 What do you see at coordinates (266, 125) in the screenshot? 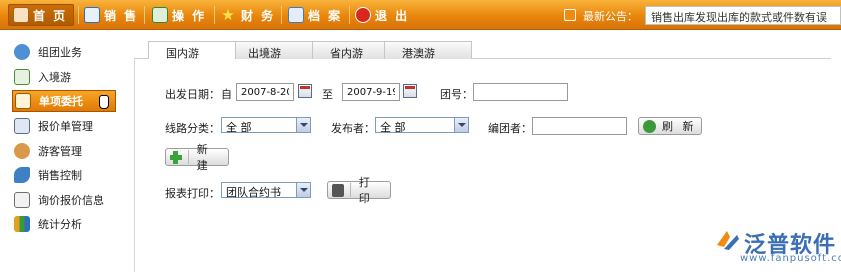
I see `route-category-select: 全 部` at bounding box center [266, 125].